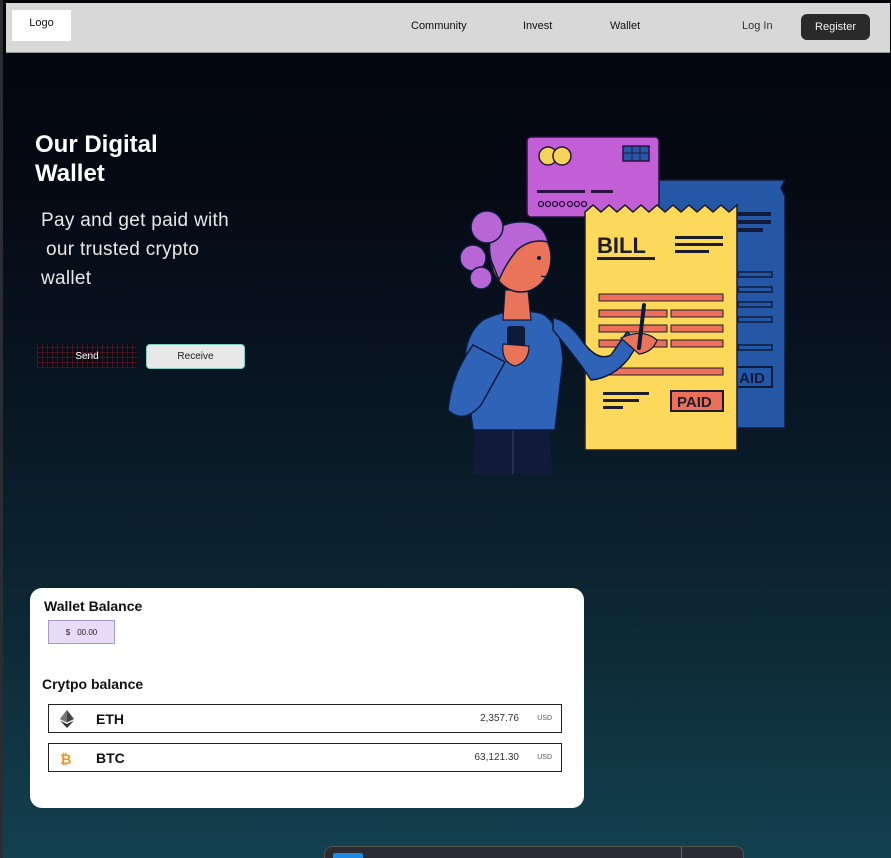  Describe the element at coordinates (681, 852) in the screenshot. I see `toolbar-divider` at that location.